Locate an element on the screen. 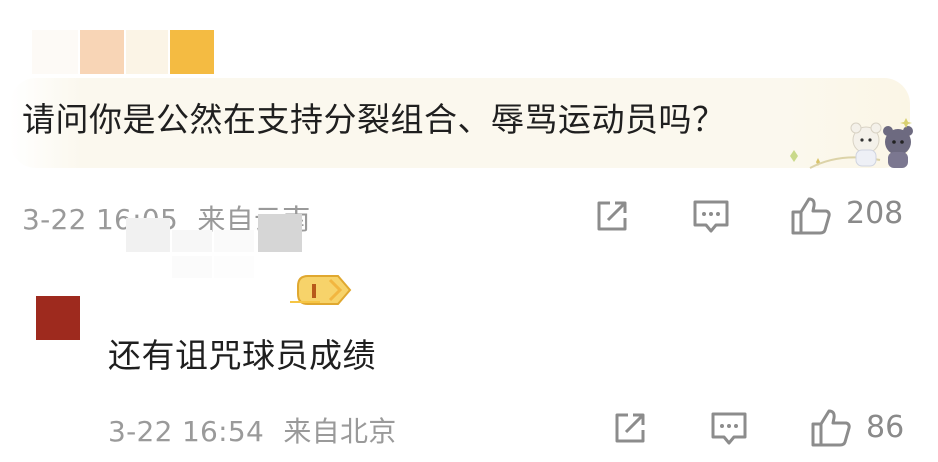  comment-time: 3-22 16:54 is located at coordinates (186, 431).